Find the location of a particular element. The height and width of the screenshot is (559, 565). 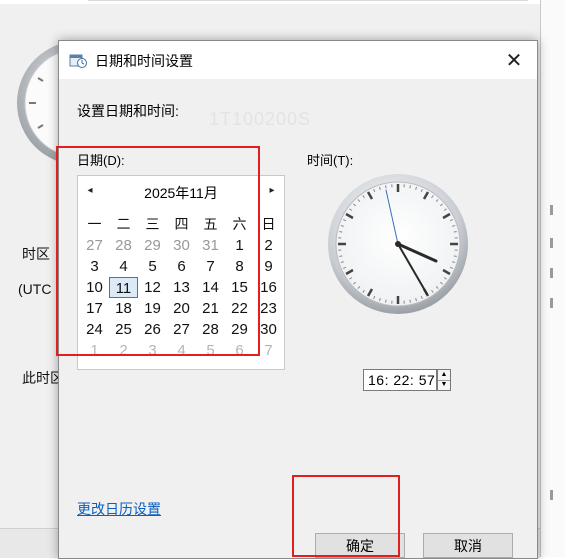

calendar-nav: ◂ 2025年11月 ▸ is located at coordinates (181, 192).